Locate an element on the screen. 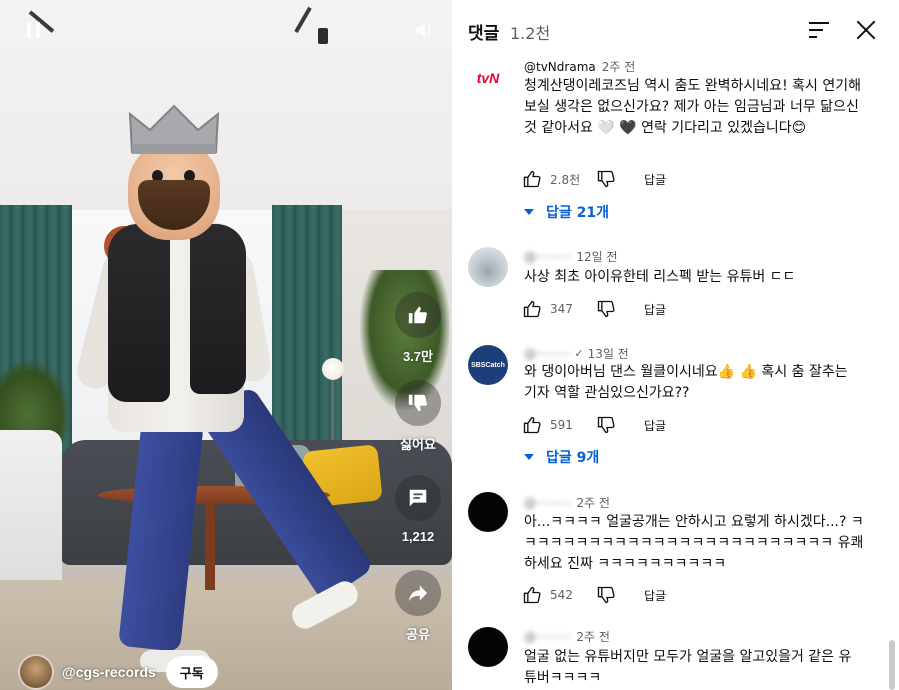 Image resolution: width=899 pixels, height=690 pixels. landscape-avatar-icon is located at coordinates (488, 267).